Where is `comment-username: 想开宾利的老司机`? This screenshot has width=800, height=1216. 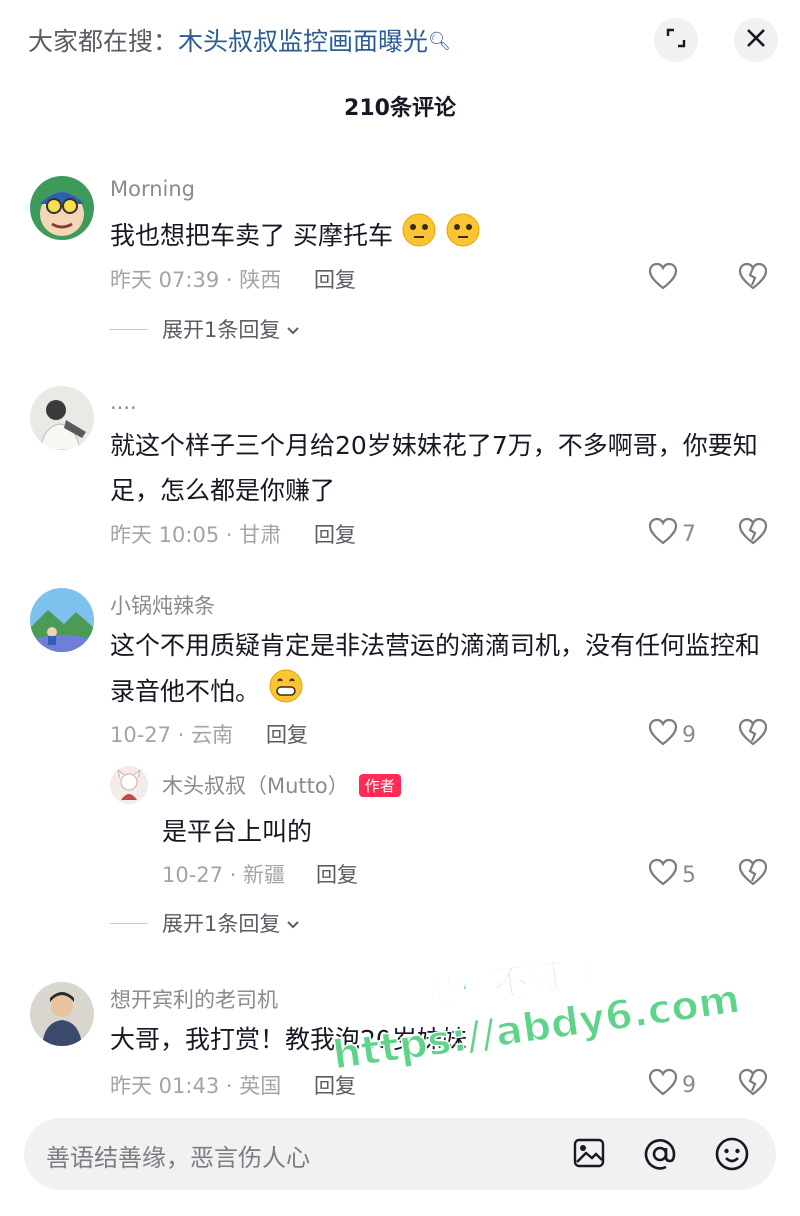 comment-username: 想开宾利的老司机 is located at coordinates (194, 999).